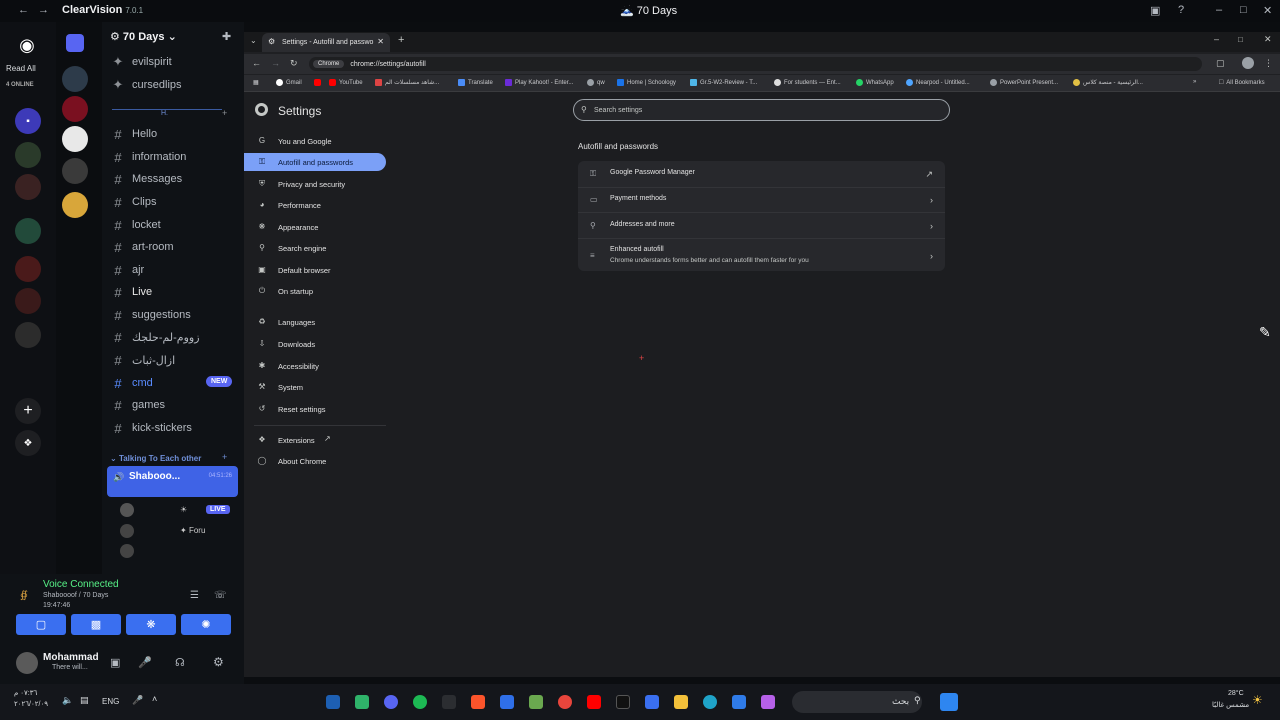  What do you see at coordinates (180, 662) in the screenshot?
I see `headphones-icon: ☊` at bounding box center [180, 662].